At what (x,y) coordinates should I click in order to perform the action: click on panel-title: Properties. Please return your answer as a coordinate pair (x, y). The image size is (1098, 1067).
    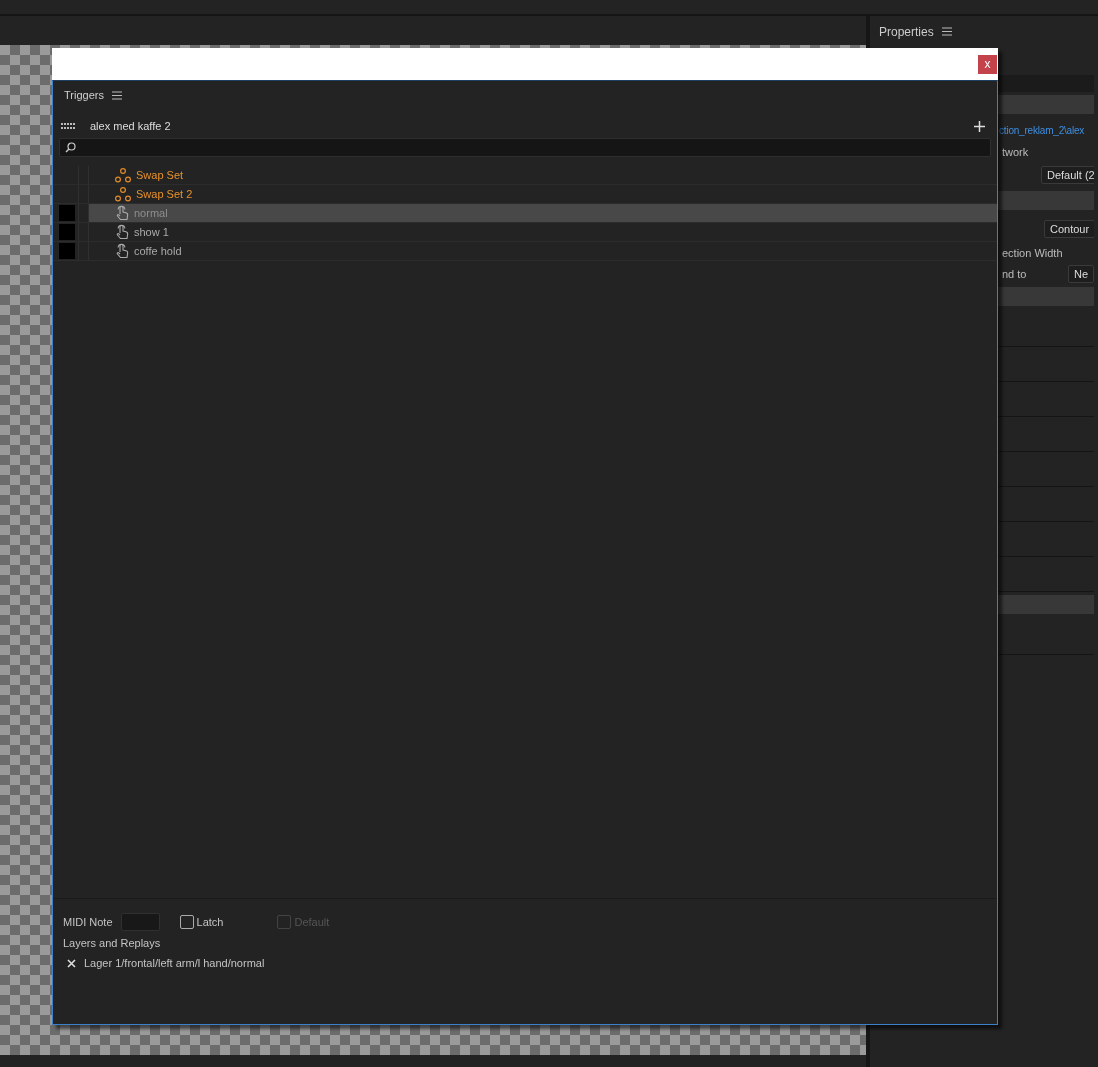
    Looking at the image, I should click on (906, 31).